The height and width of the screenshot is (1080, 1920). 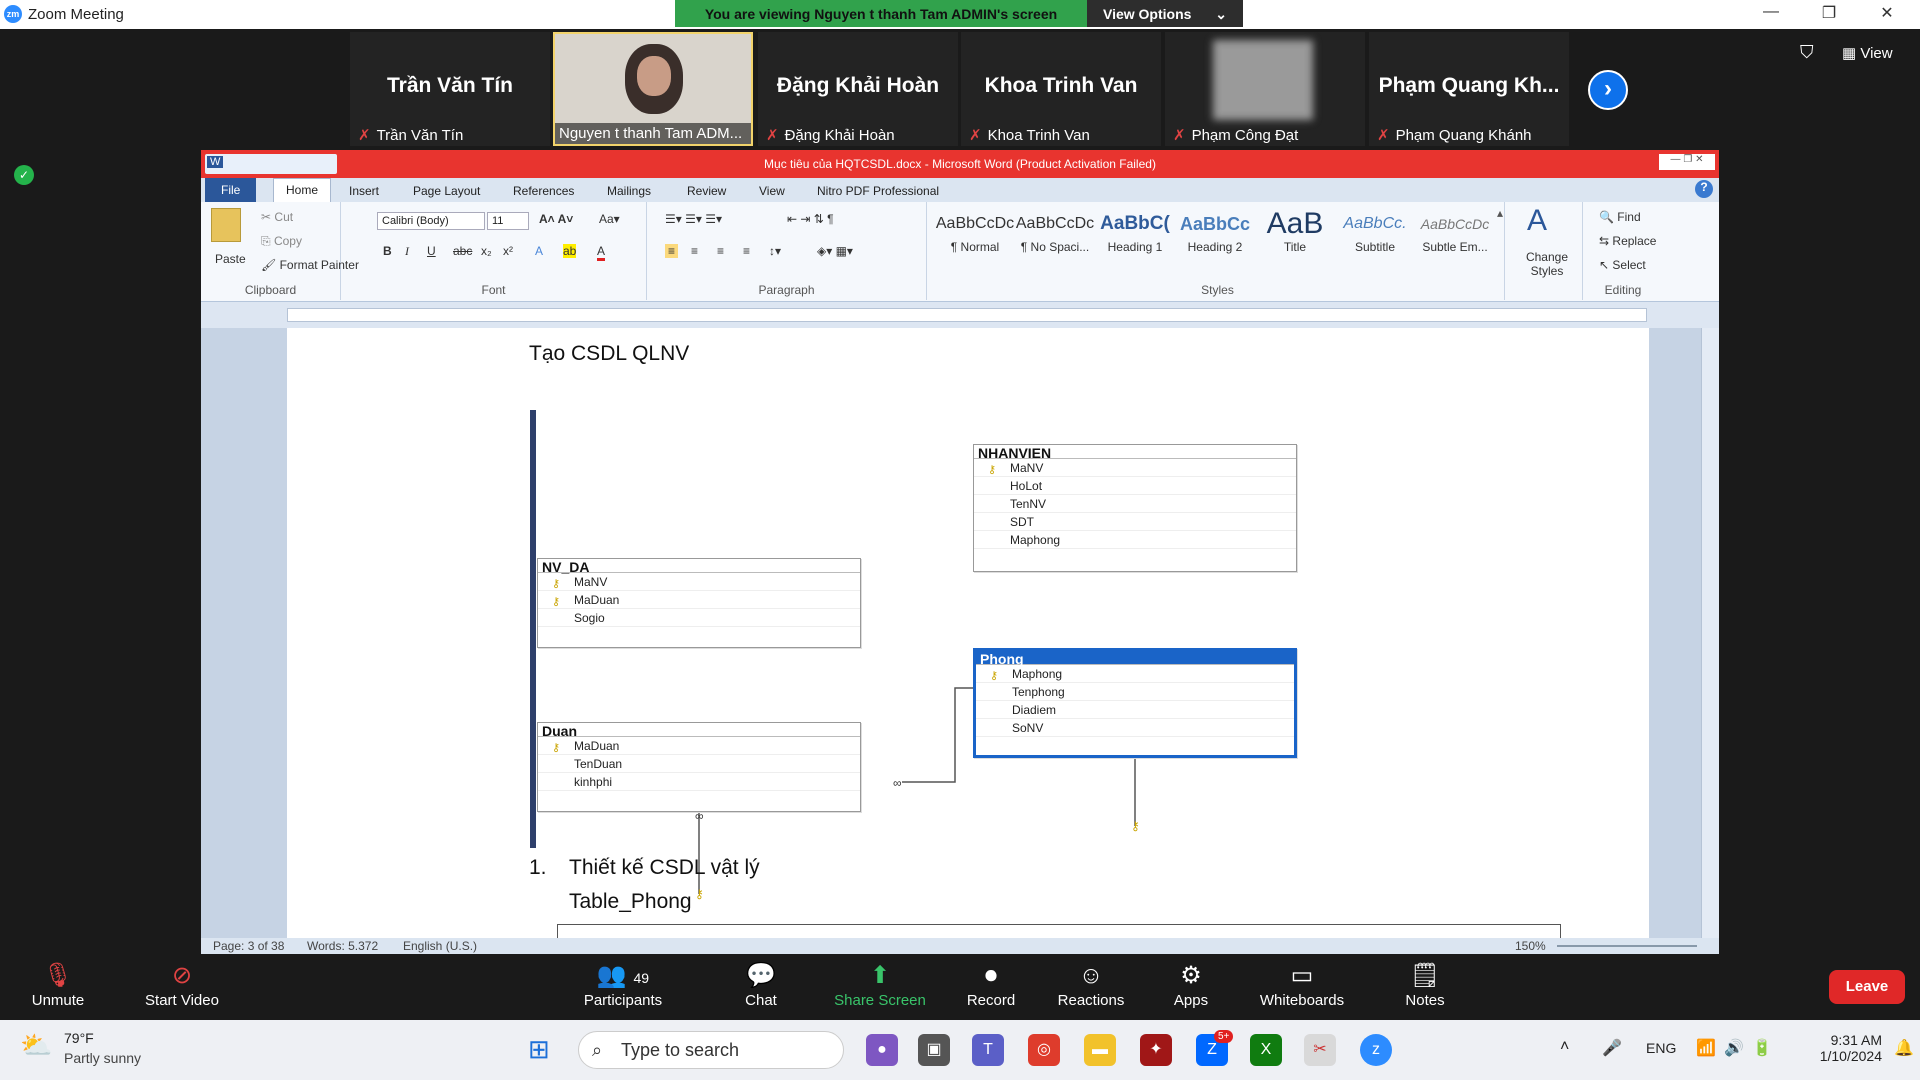 What do you see at coordinates (508, 251) in the screenshot?
I see `superscript-button: x²` at bounding box center [508, 251].